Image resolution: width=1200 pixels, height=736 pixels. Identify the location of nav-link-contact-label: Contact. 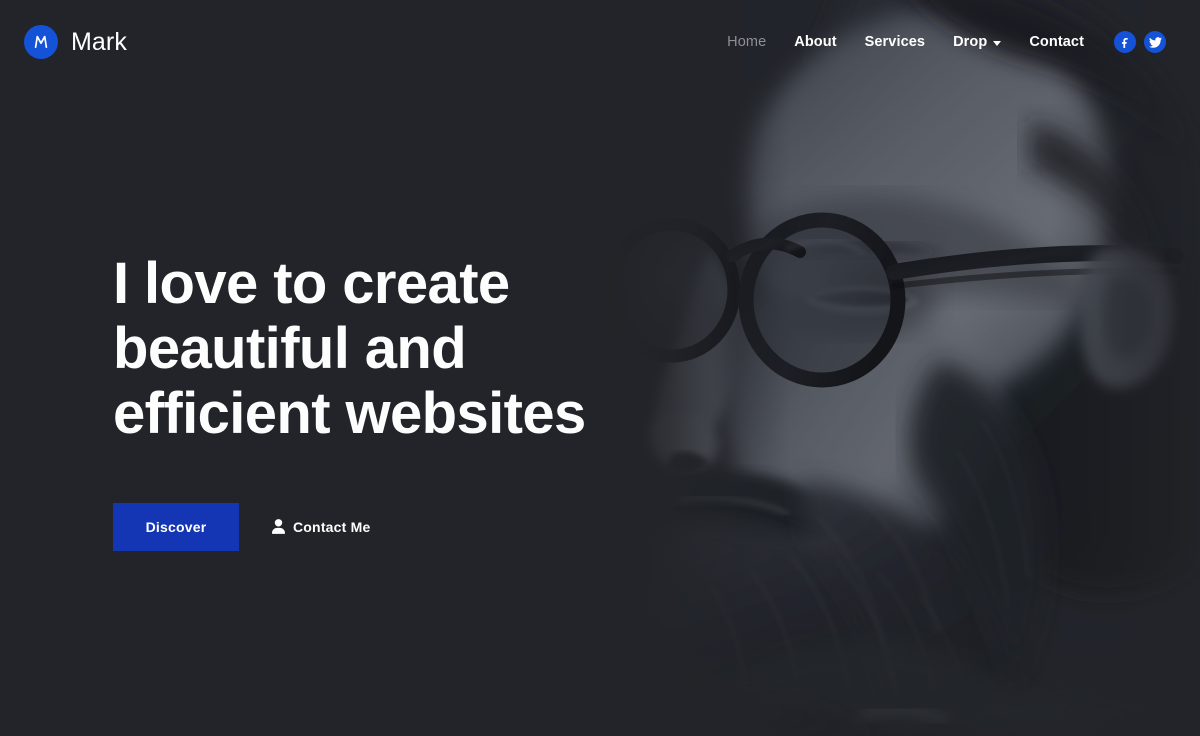
(1056, 42).